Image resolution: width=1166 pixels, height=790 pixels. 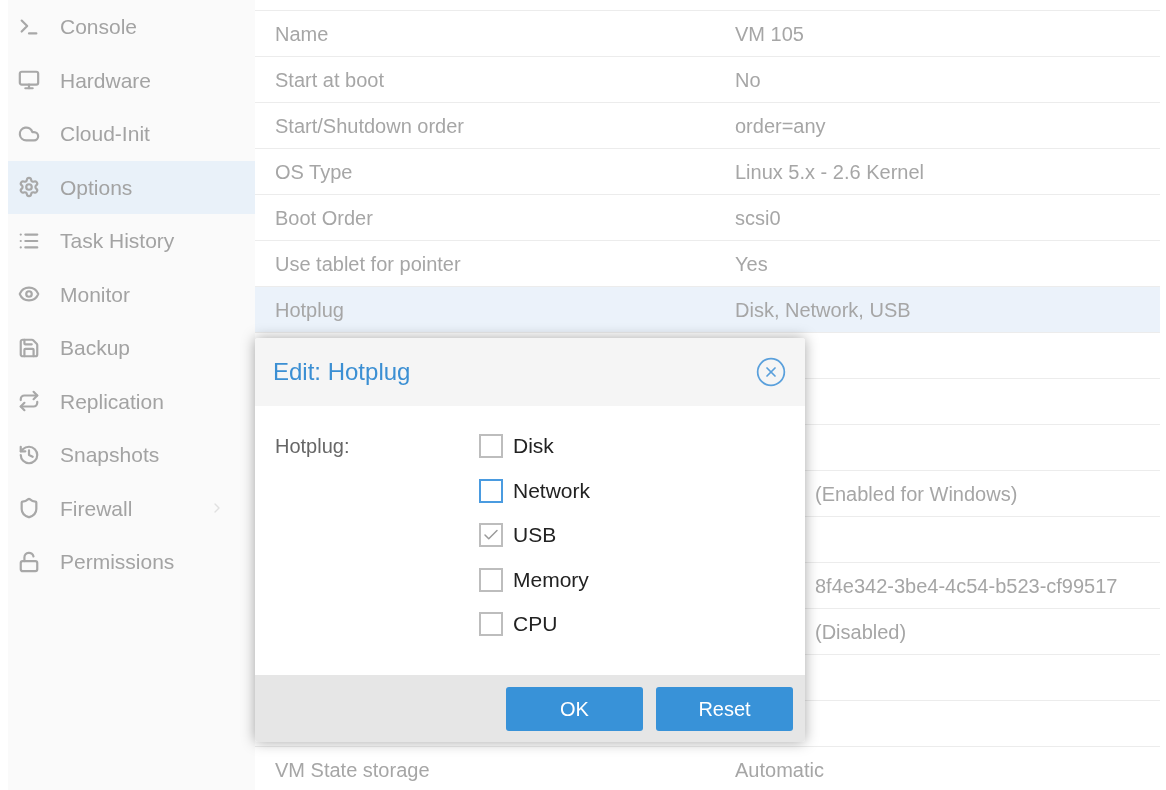 I want to click on sidebar-item: Backup, so click(x=131, y=348).